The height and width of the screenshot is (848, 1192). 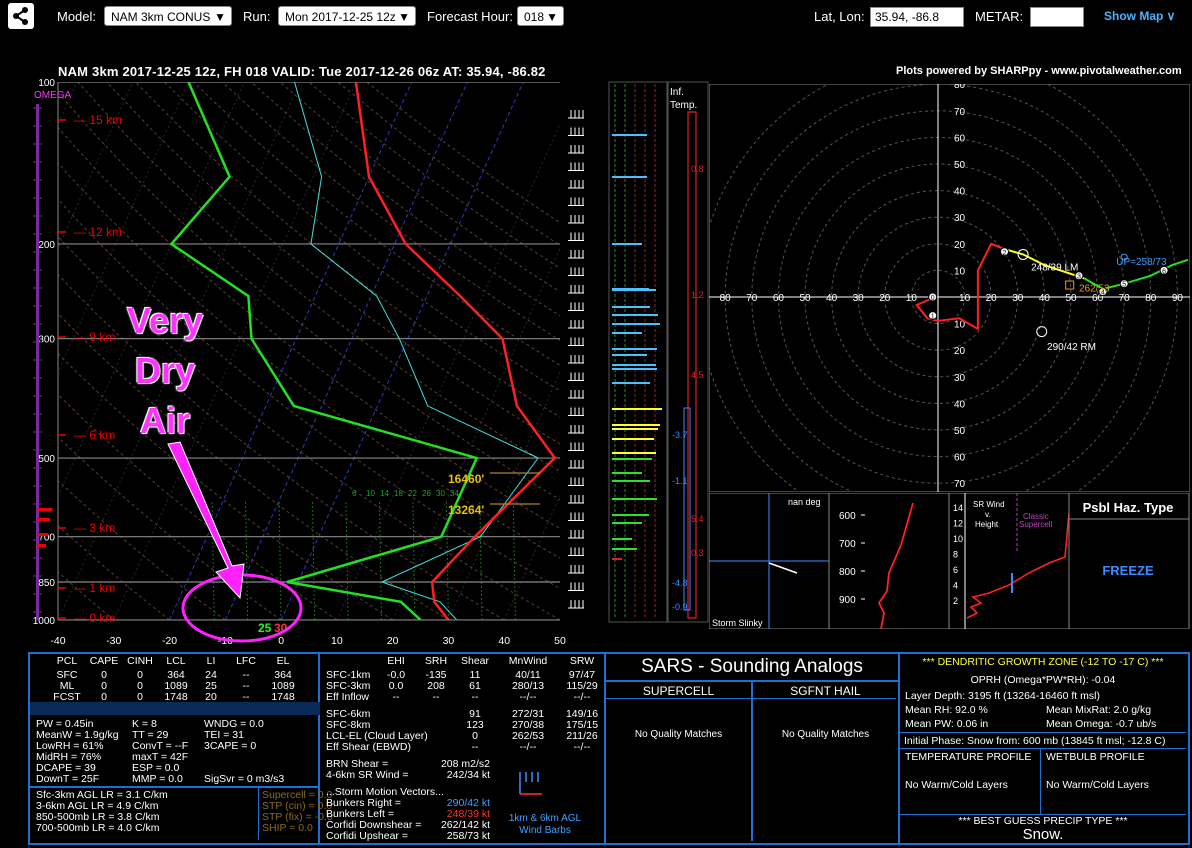 What do you see at coordinates (697, 375) in the screenshot?
I see `inf-temp-value: 4.5` at bounding box center [697, 375].